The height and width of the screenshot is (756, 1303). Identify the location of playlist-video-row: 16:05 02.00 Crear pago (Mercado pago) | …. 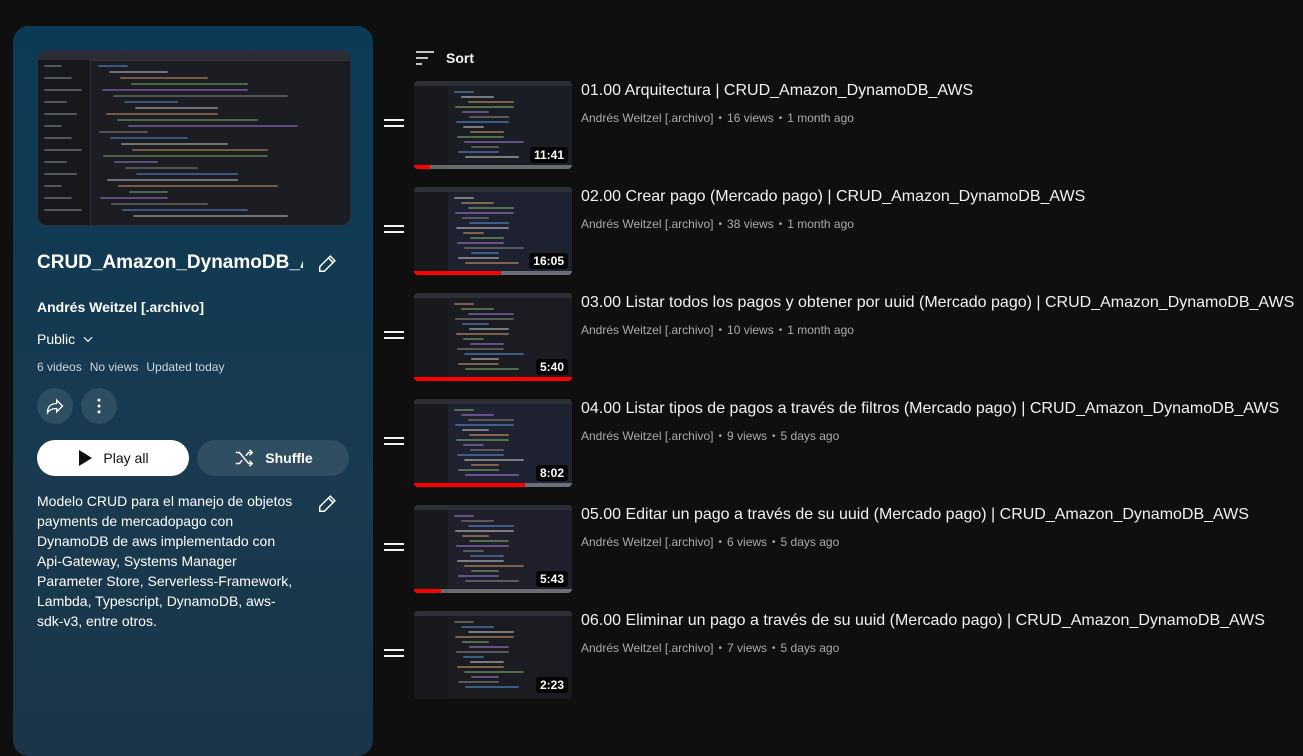
(839, 233).